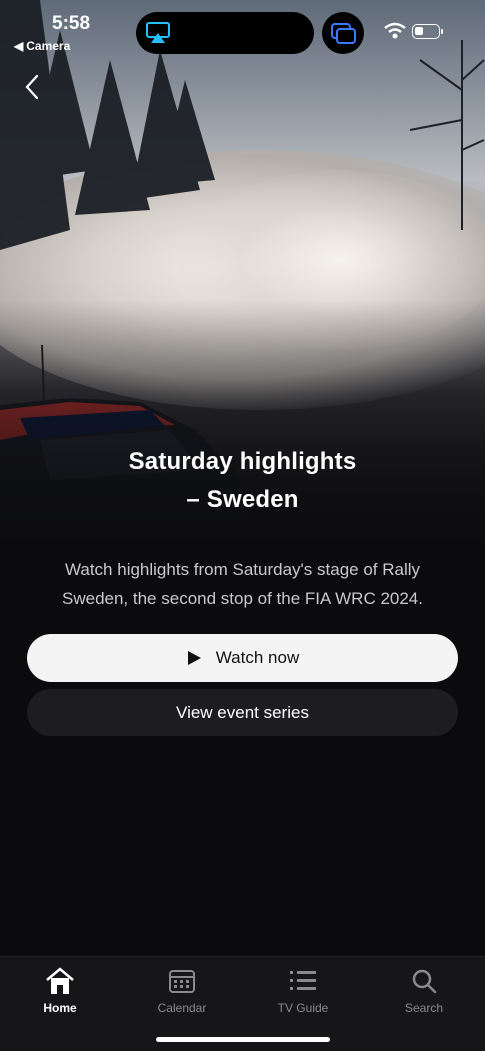 This screenshot has width=485, height=1051. I want to click on wifi-icon, so click(395, 30).